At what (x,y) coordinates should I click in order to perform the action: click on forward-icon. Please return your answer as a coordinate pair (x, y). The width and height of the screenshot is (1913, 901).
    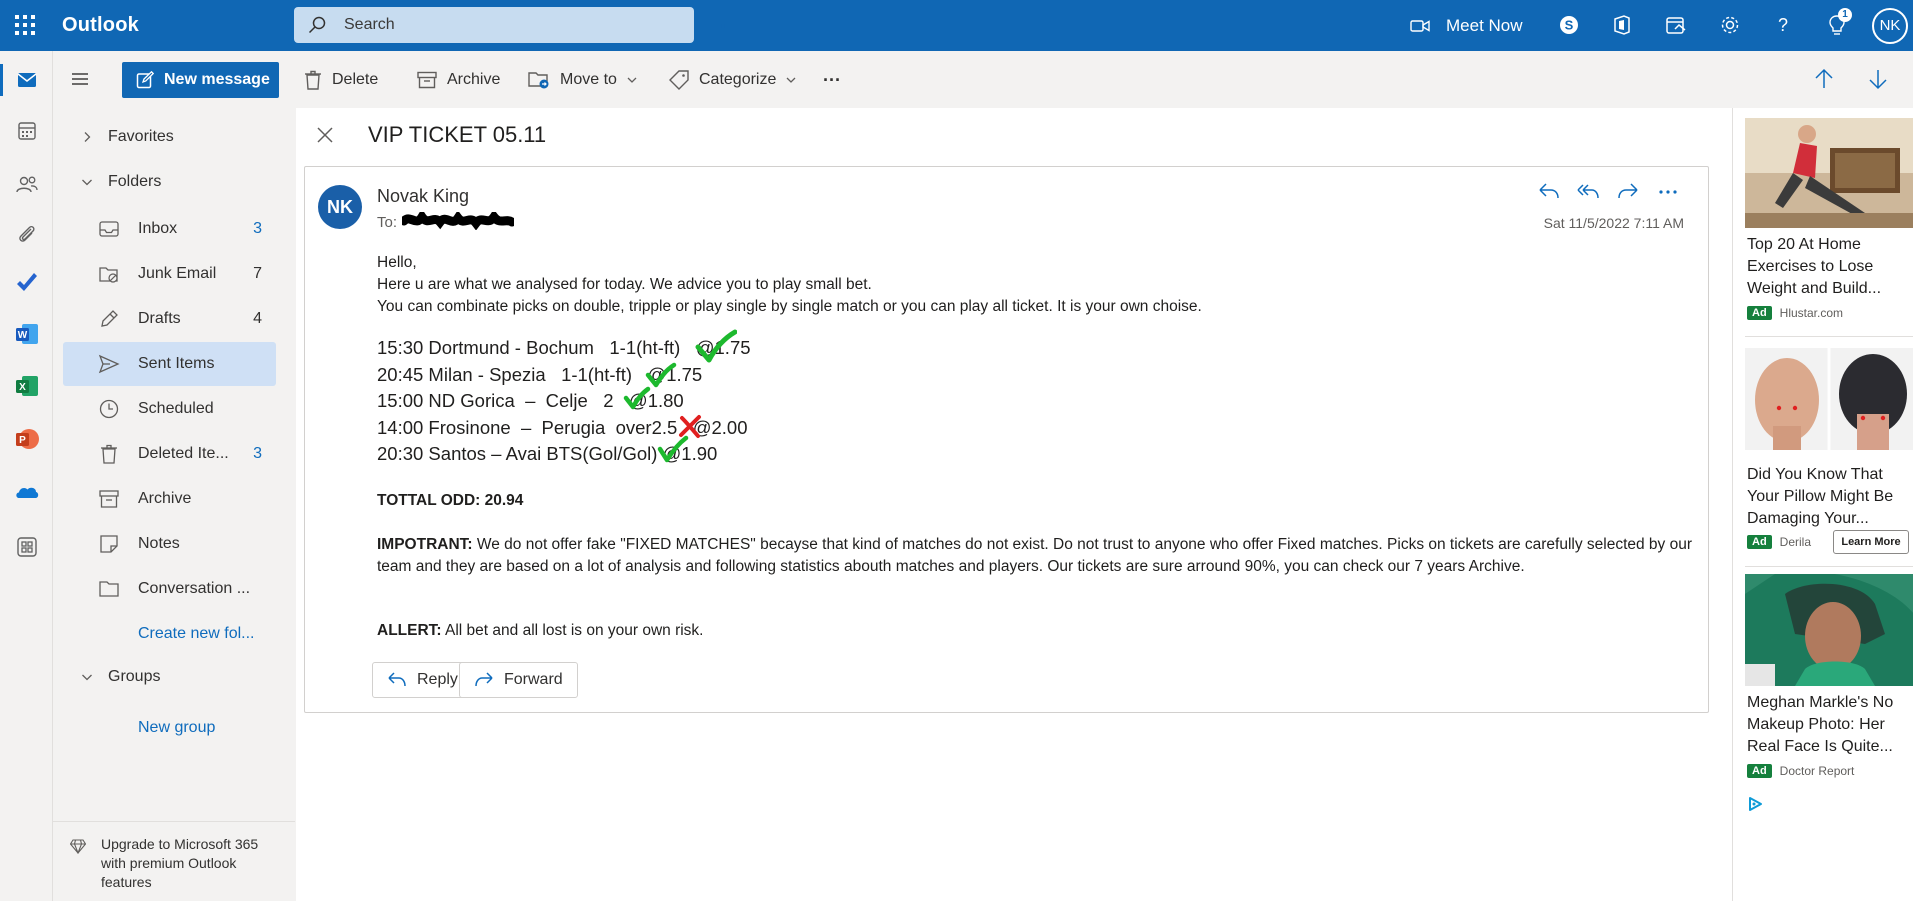
    Looking at the image, I should click on (1628, 192).